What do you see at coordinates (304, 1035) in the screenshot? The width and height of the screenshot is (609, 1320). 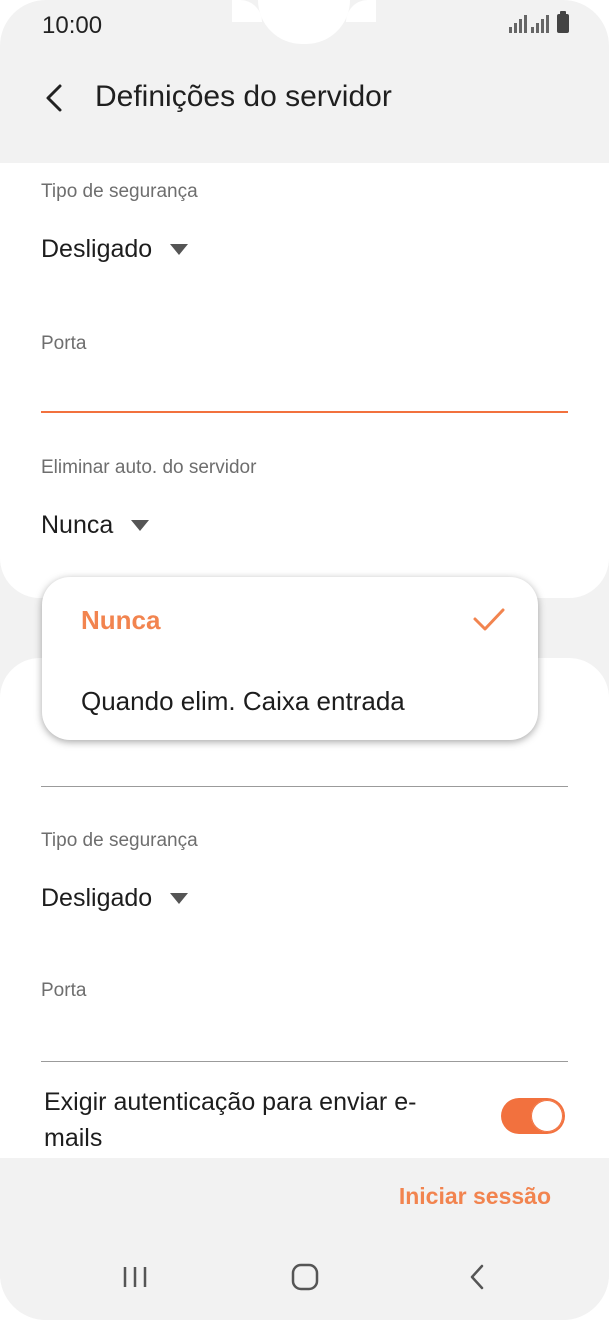 I see `outgoing-port-input` at bounding box center [304, 1035].